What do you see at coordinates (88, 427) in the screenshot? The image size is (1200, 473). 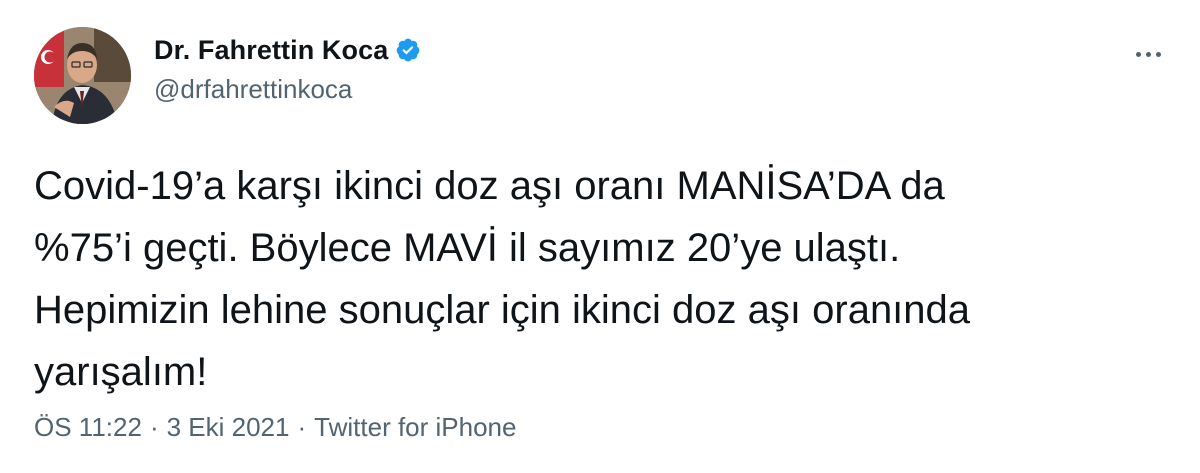 I see `tweet-time: ÖS 11:22` at bounding box center [88, 427].